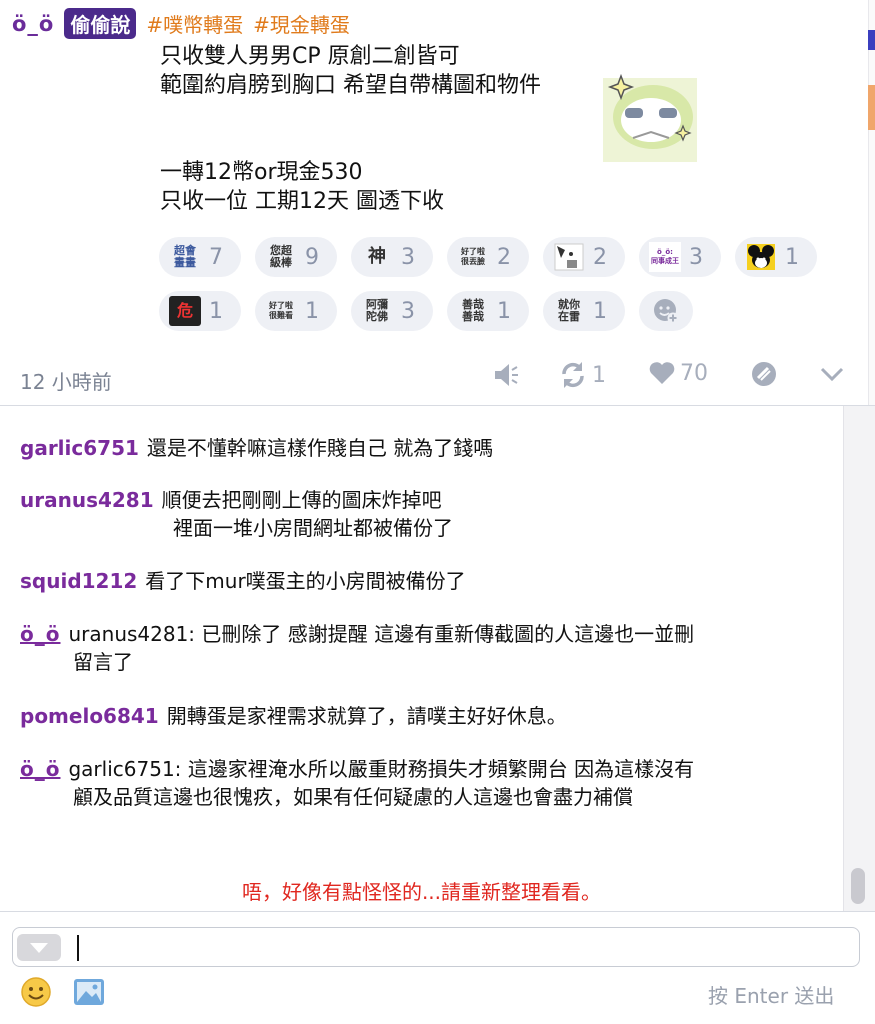  Describe the element at coordinates (89, 992) in the screenshot. I see `image-upload-icon` at that location.